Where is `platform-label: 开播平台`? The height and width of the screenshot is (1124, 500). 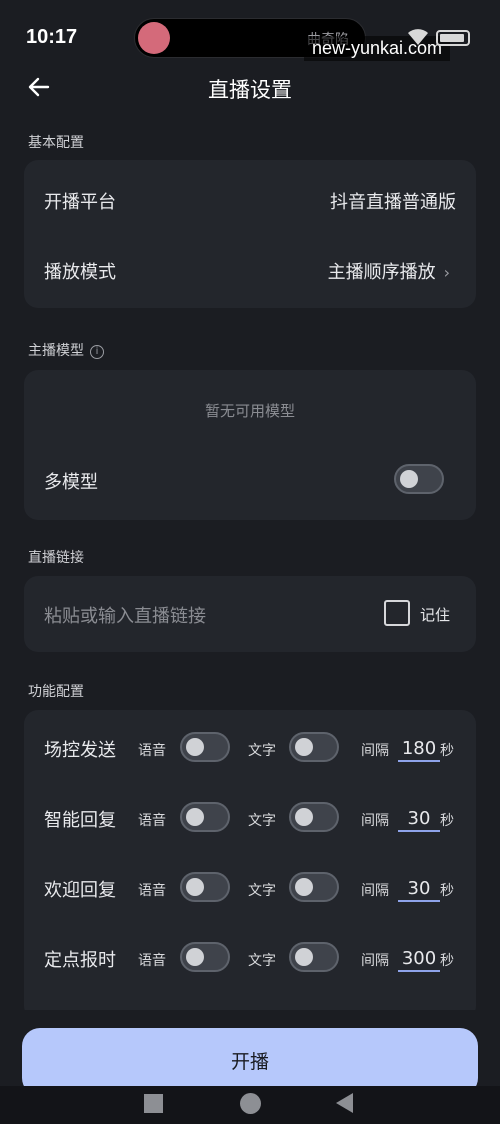
platform-label: 开播平台 is located at coordinates (80, 202).